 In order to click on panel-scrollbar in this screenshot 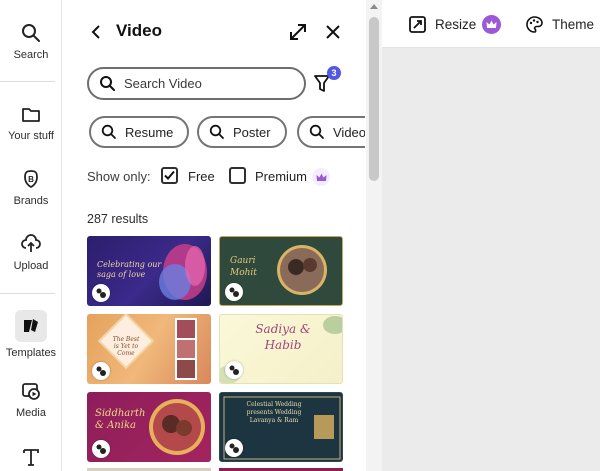, I will do `click(374, 235)`.